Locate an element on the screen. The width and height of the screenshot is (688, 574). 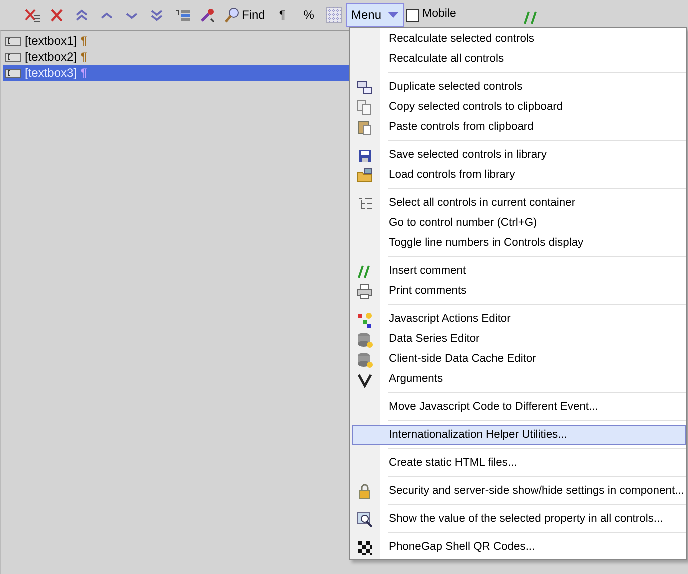
tree-item: [textbox1] ¶ is located at coordinates (176, 41).